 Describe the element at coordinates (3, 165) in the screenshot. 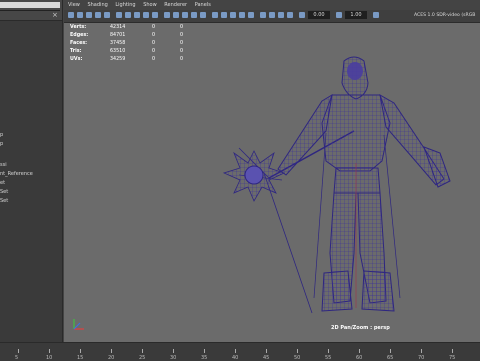

I see `outliner-item: ssi` at that location.